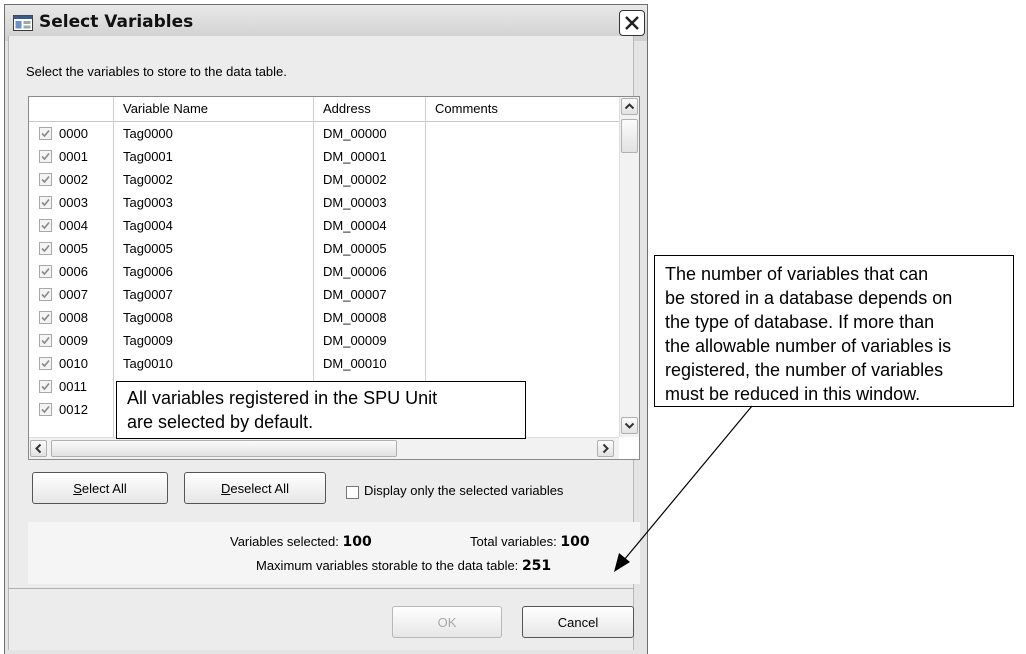 Image resolution: width=1026 pixels, height=654 pixels. Describe the element at coordinates (23, 23) in the screenshot. I see `app-window-icon` at that location.